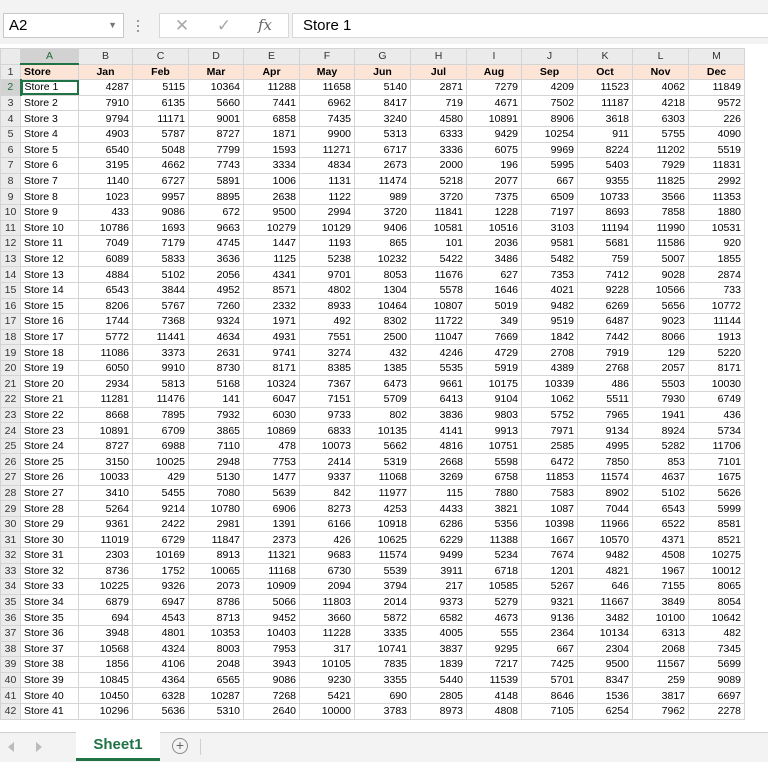 The width and height of the screenshot is (768, 762). What do you see at coordinates (271, 477) in the screenshot?
I see `value-cell: 1477` at bounding box center [271, 477].